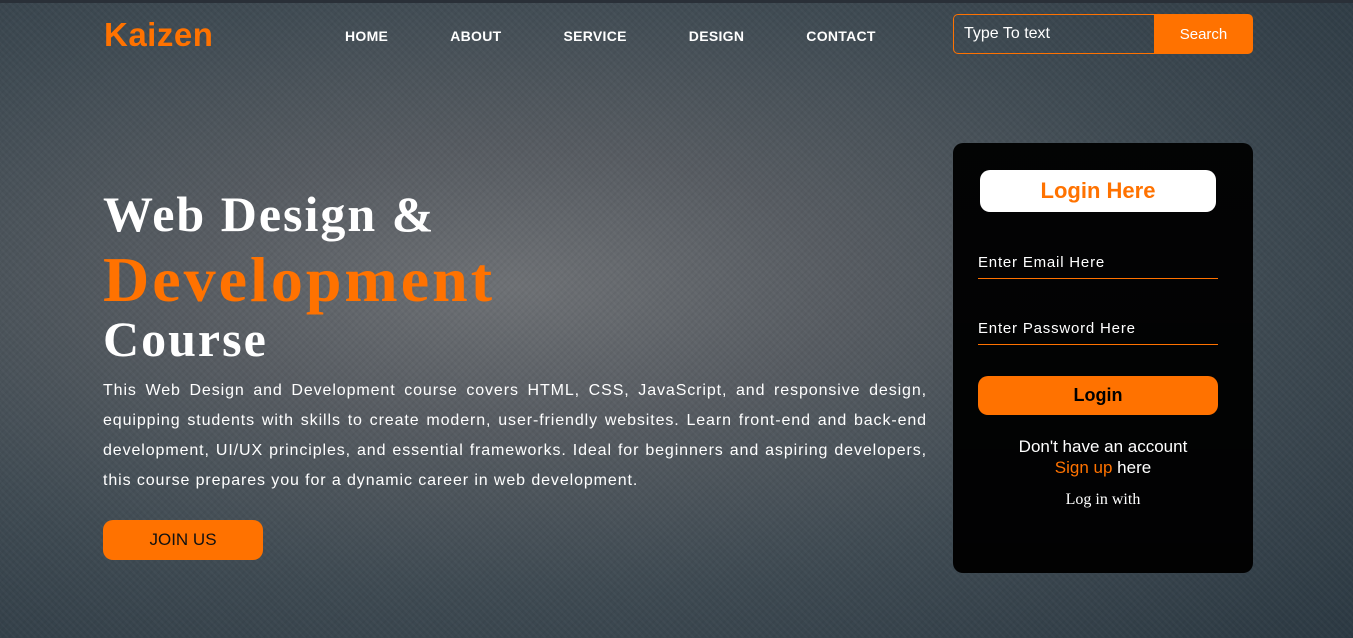 The height and width of the screenshot is (638, 1353). Describe the element at coordinates (299, 279) in the screenshot. I see `hero-title-line2: Development` at that location.